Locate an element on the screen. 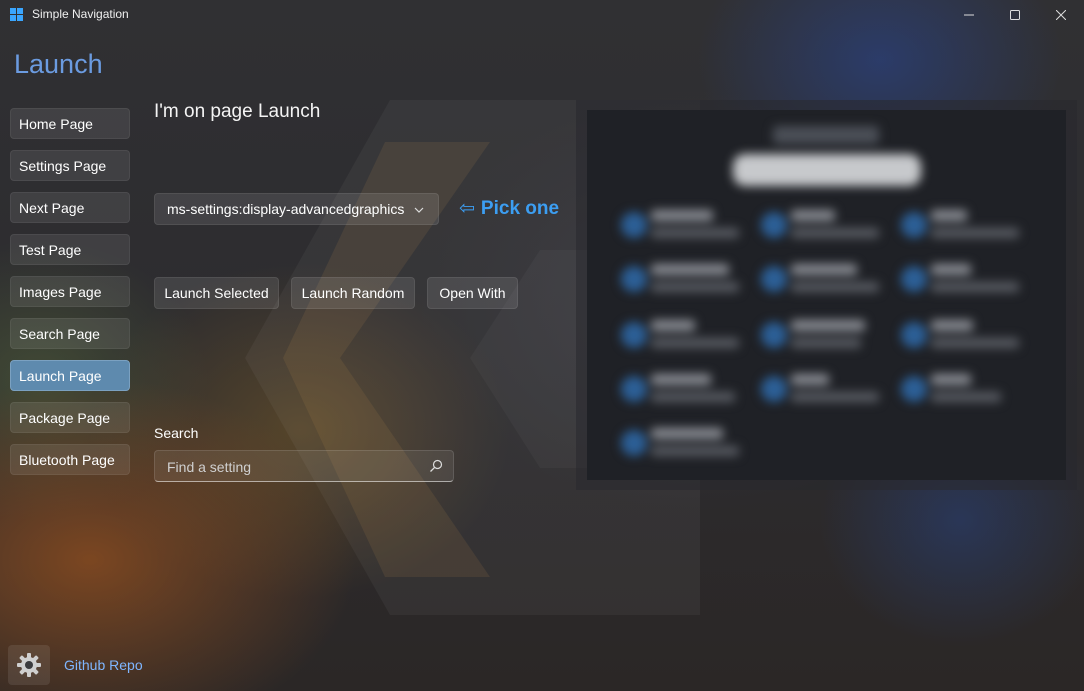 The image size is (1084, 691). uri-combobox: ms-settings:display-advancedgraphics is located at coordinates (296, 209).